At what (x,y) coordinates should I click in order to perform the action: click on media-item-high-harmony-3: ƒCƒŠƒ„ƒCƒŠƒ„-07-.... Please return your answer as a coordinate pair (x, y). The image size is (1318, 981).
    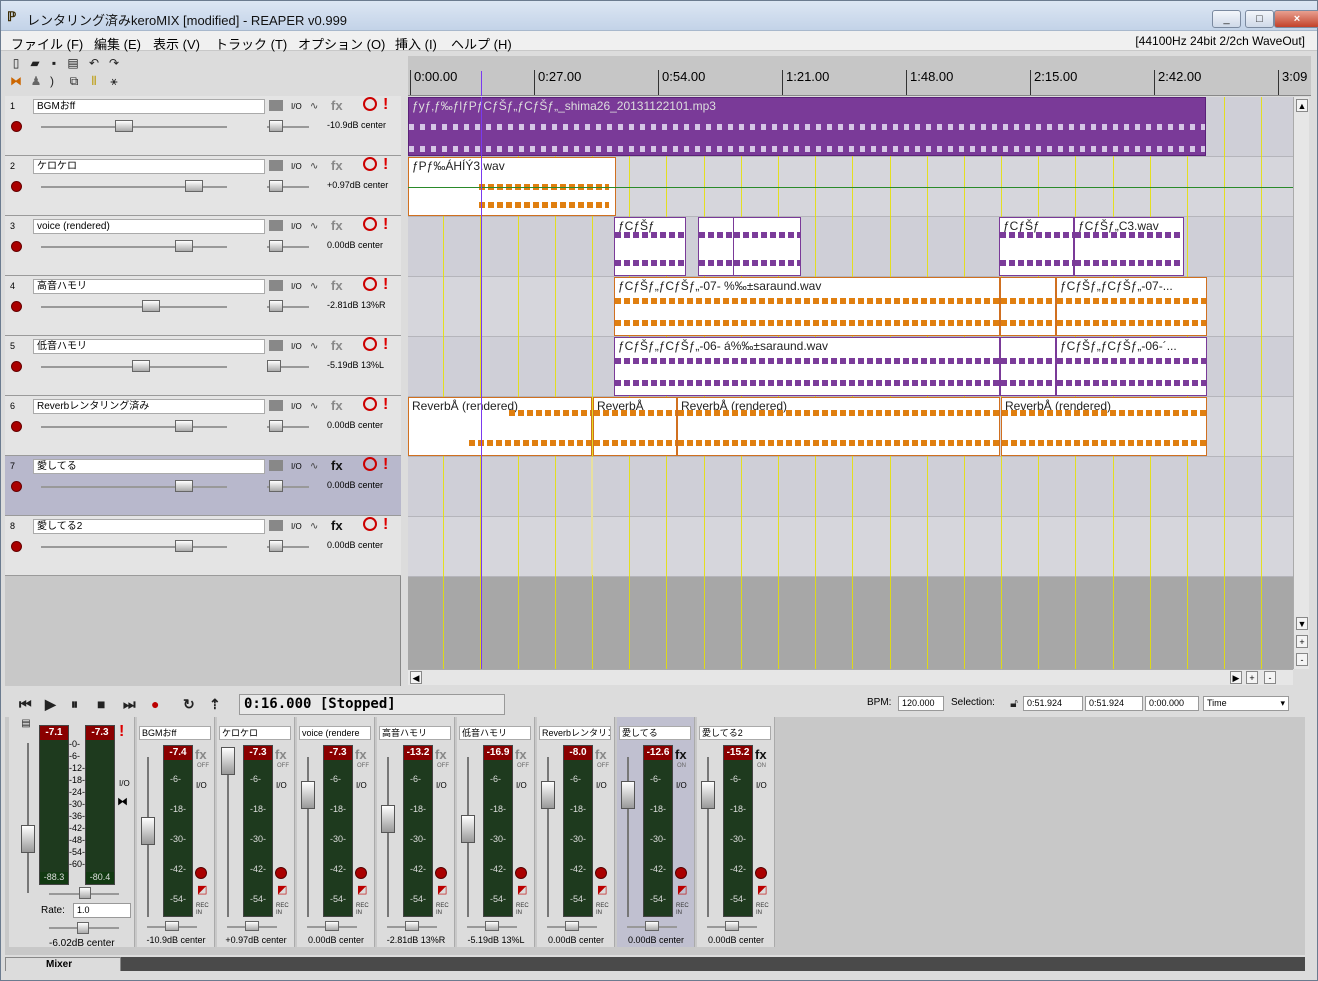
    Looking at the image, I should click on (1131, 306).